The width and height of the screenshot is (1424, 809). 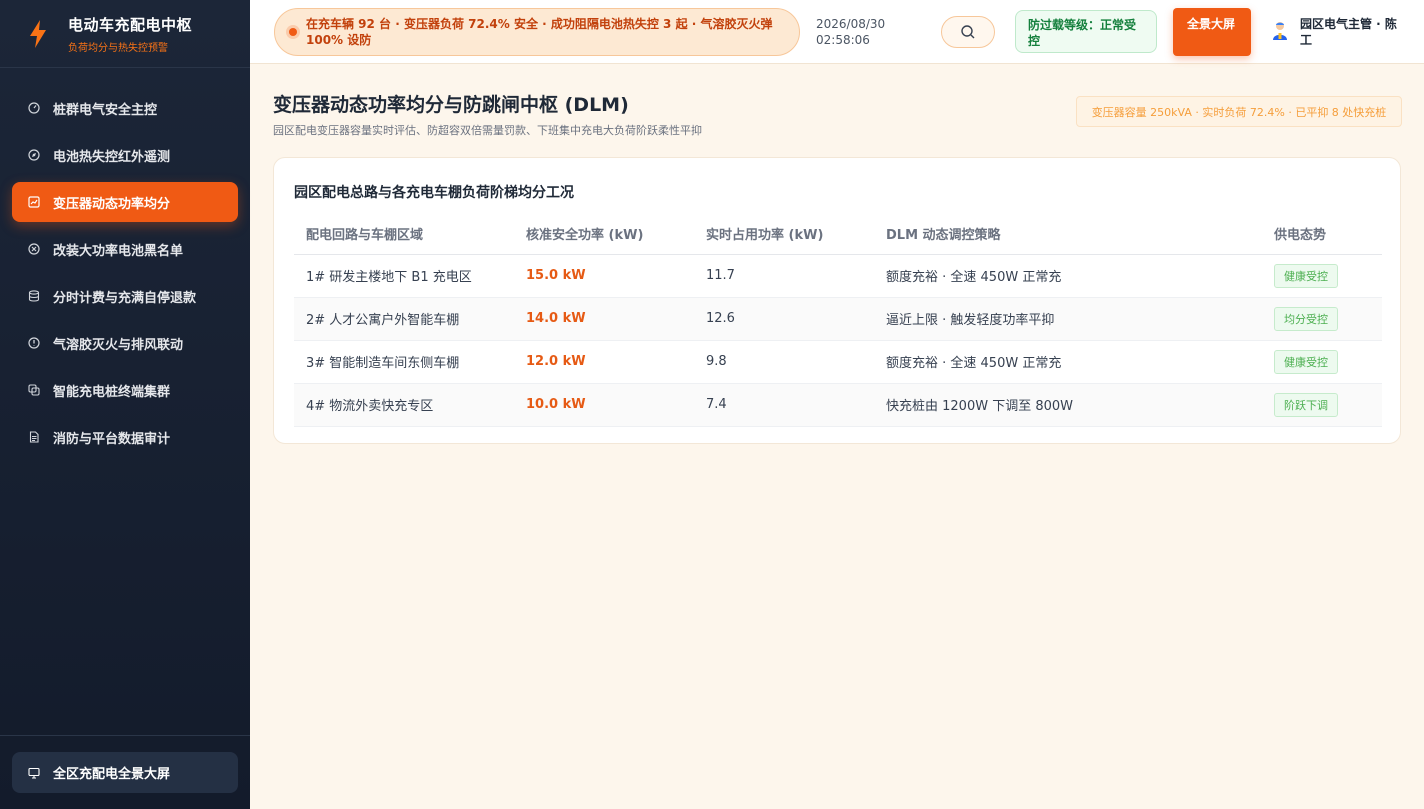 What do you see at coordinates (604, 362) in the screenshot?
I see `safe-power-cell: 12.0 kW` at bounding box center [604, 362].